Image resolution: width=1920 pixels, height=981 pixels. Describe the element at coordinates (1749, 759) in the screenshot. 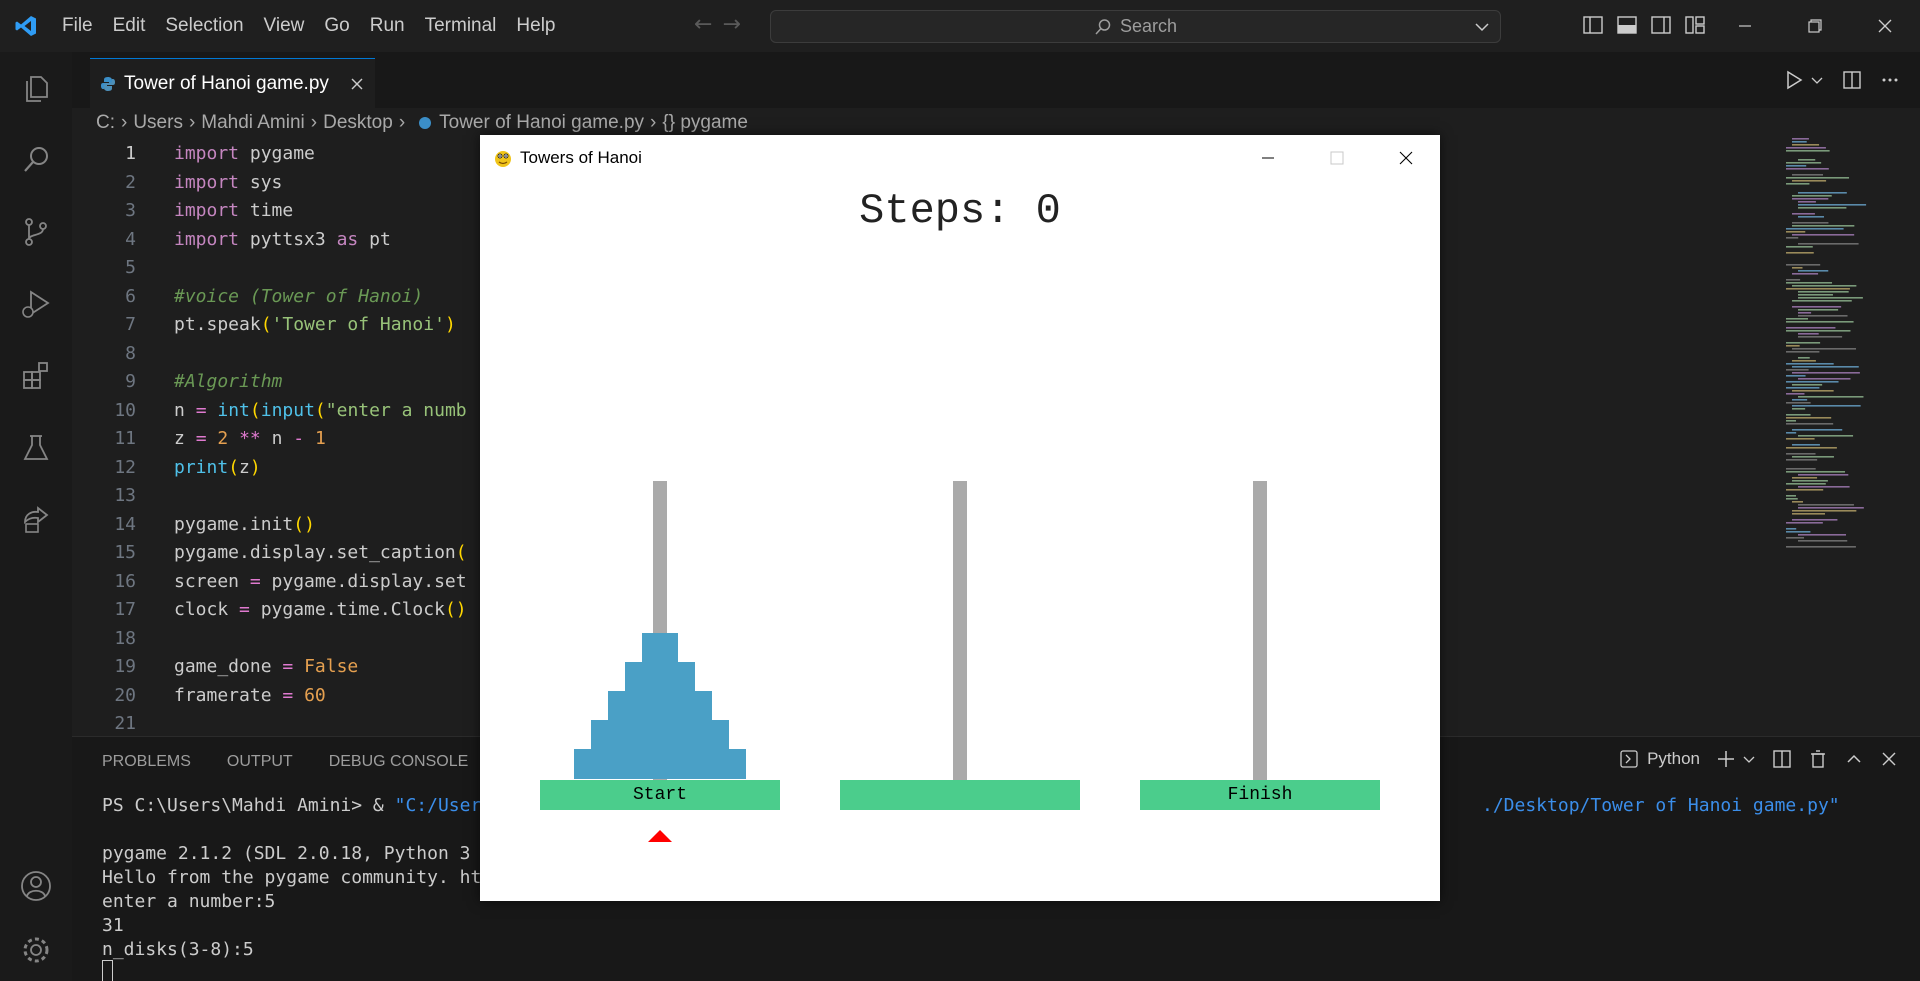

I see `terminal-dropdown-chevron-icon` at that location.